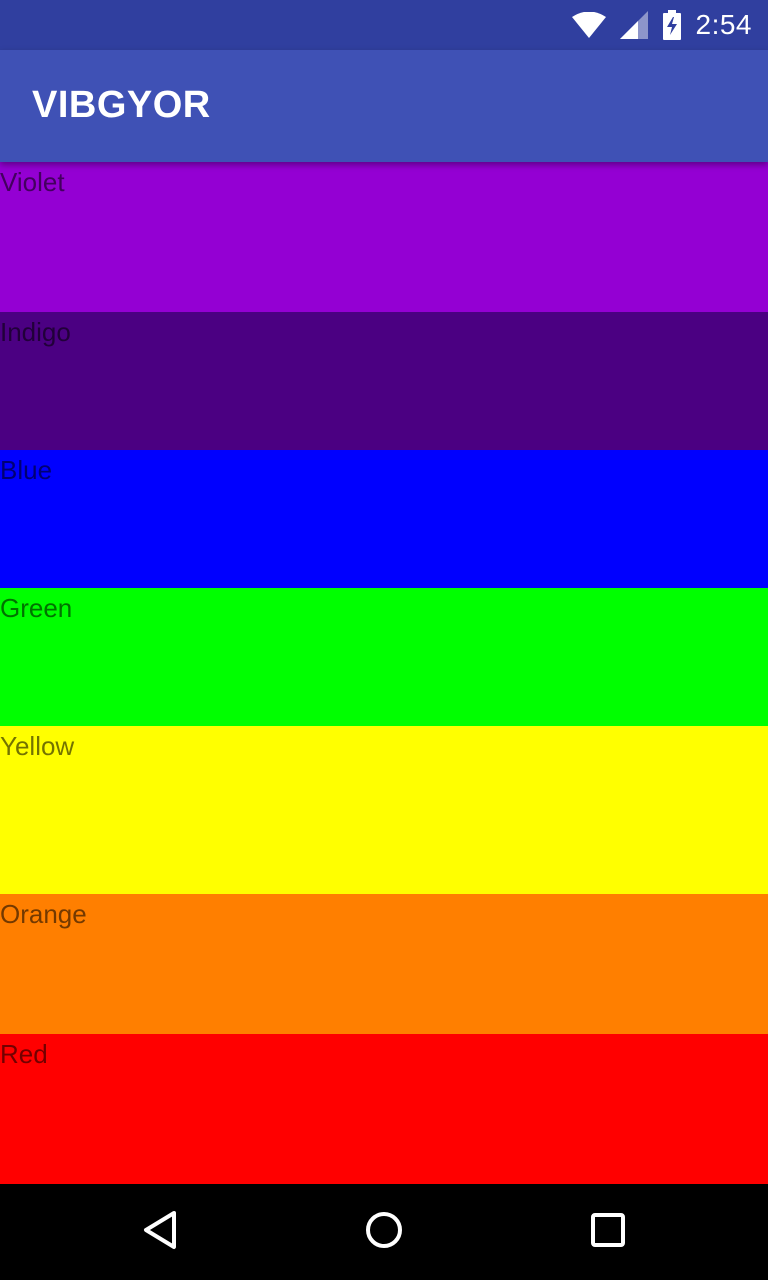 The height and width of the screenshot is (1280, 768). I want to click on status-icons: 2:54, so click(662, 25).